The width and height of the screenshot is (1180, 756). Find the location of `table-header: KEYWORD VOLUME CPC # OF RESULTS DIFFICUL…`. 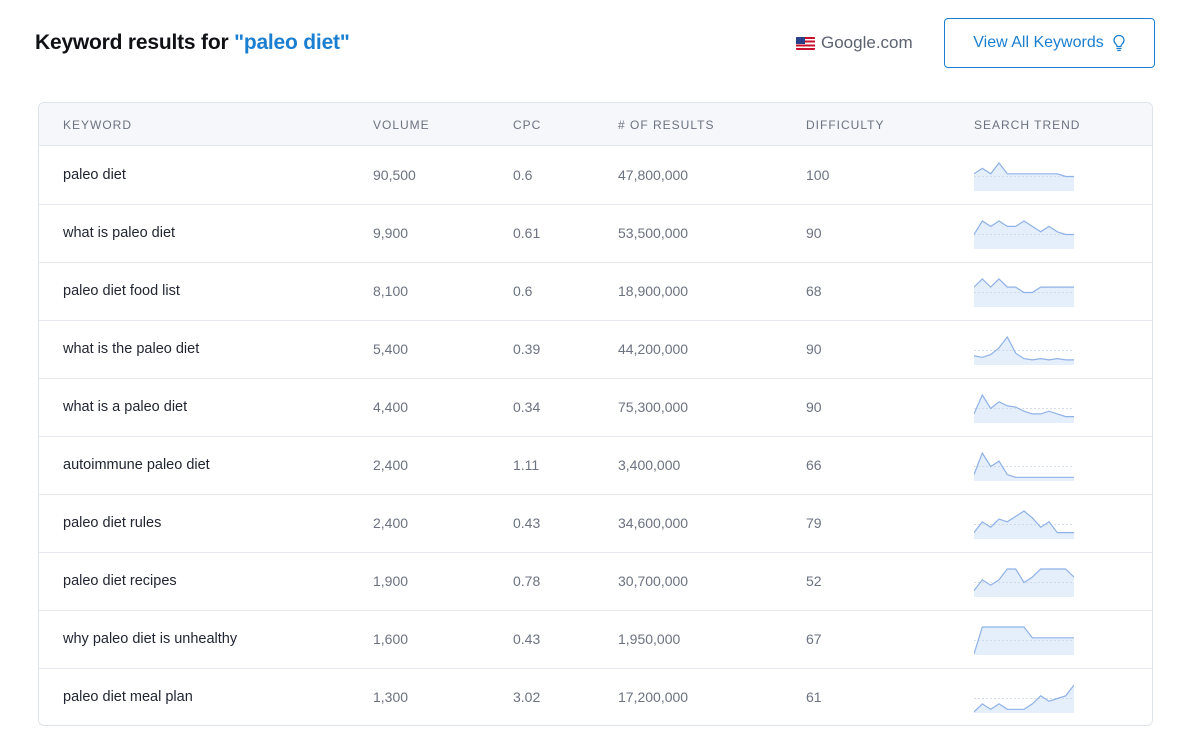

table-header: KEYWORD VOLUME CPC # OF RESULTS DIFFICUL… is located at coordinates (595, 124).